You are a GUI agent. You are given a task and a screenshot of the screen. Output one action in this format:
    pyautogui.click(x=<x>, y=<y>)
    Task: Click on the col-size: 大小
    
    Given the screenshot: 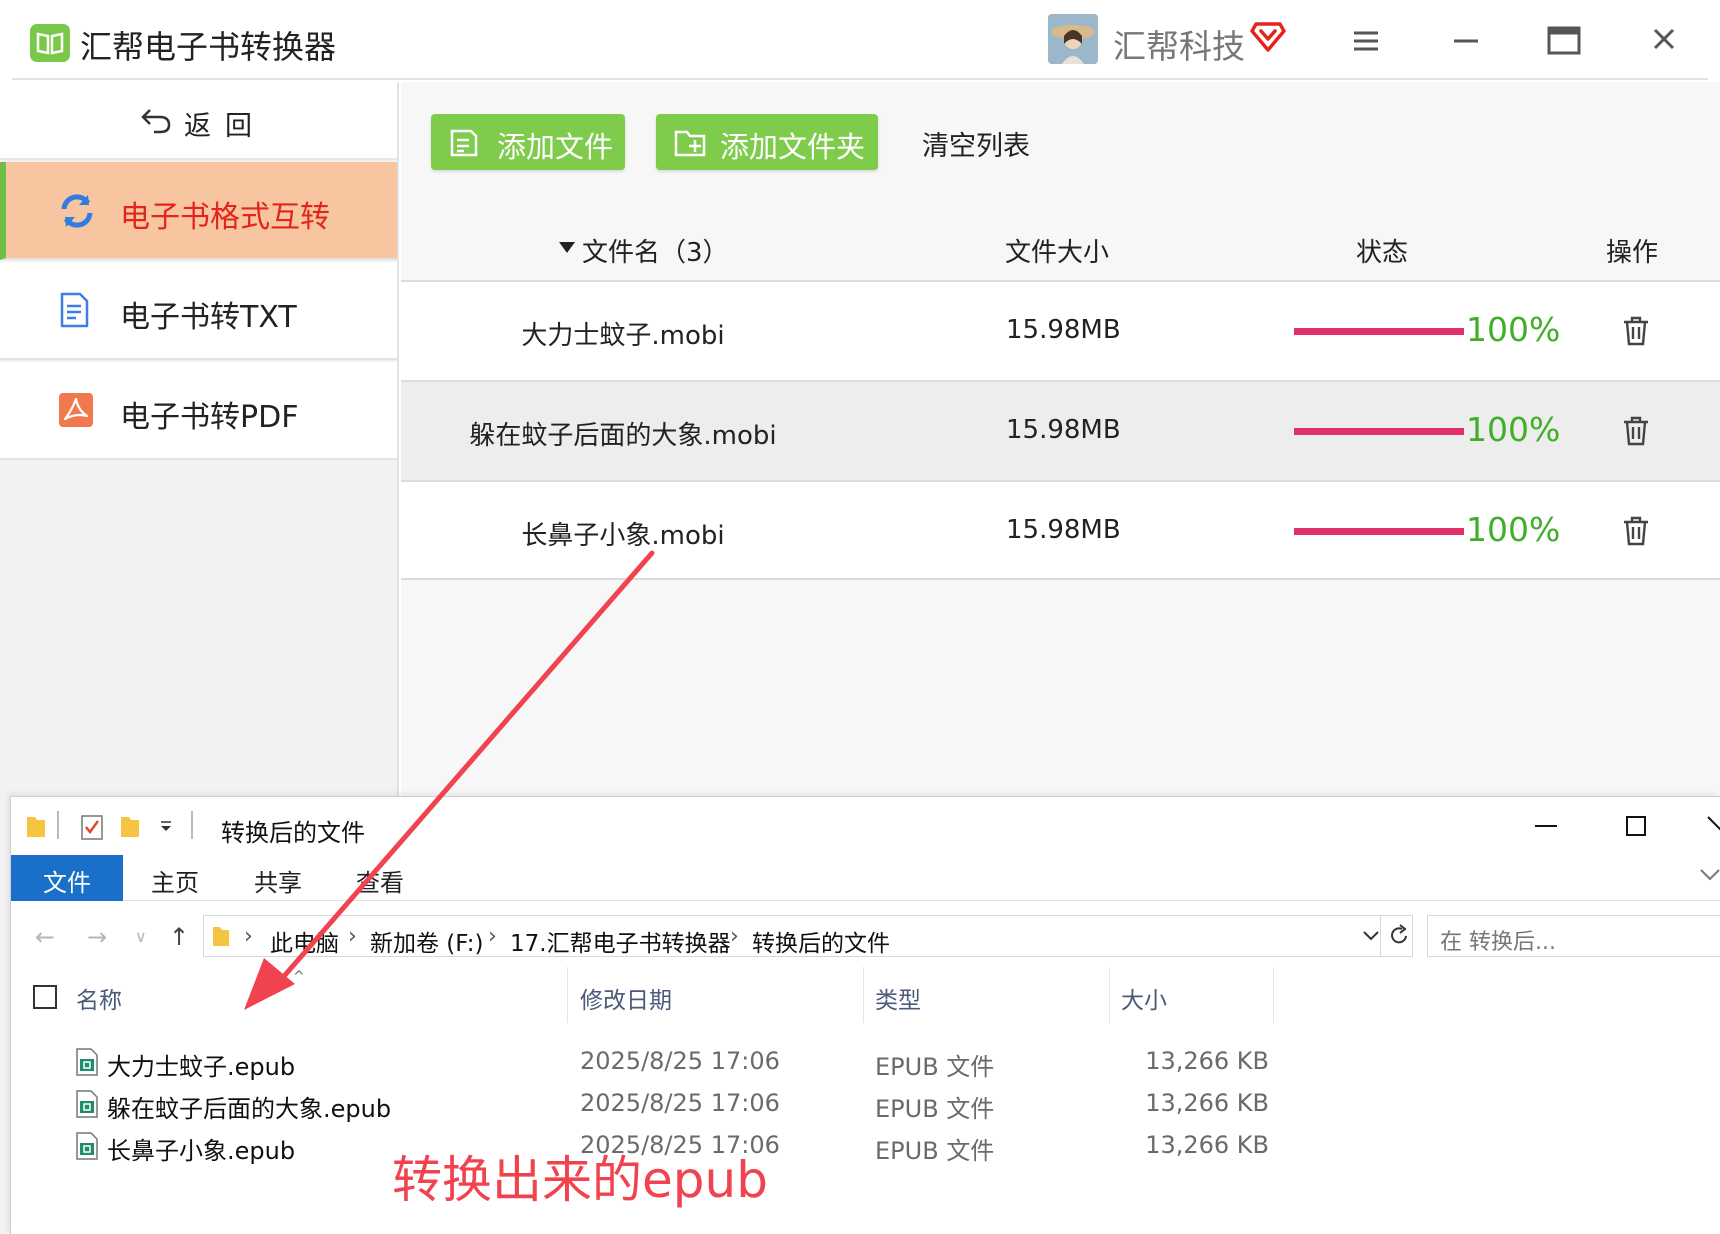 What is the action you would take?
    pyautogui.click(x=1144, y=998)
    